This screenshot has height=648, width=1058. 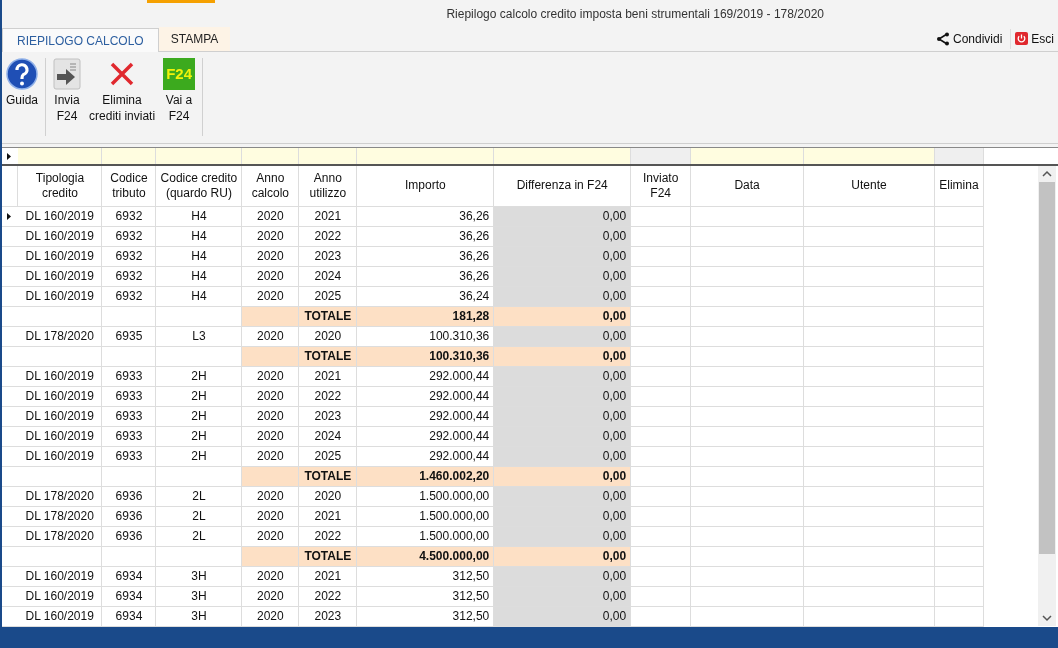 I want to click on share-button: Condividi, so click(x=969, y=38).